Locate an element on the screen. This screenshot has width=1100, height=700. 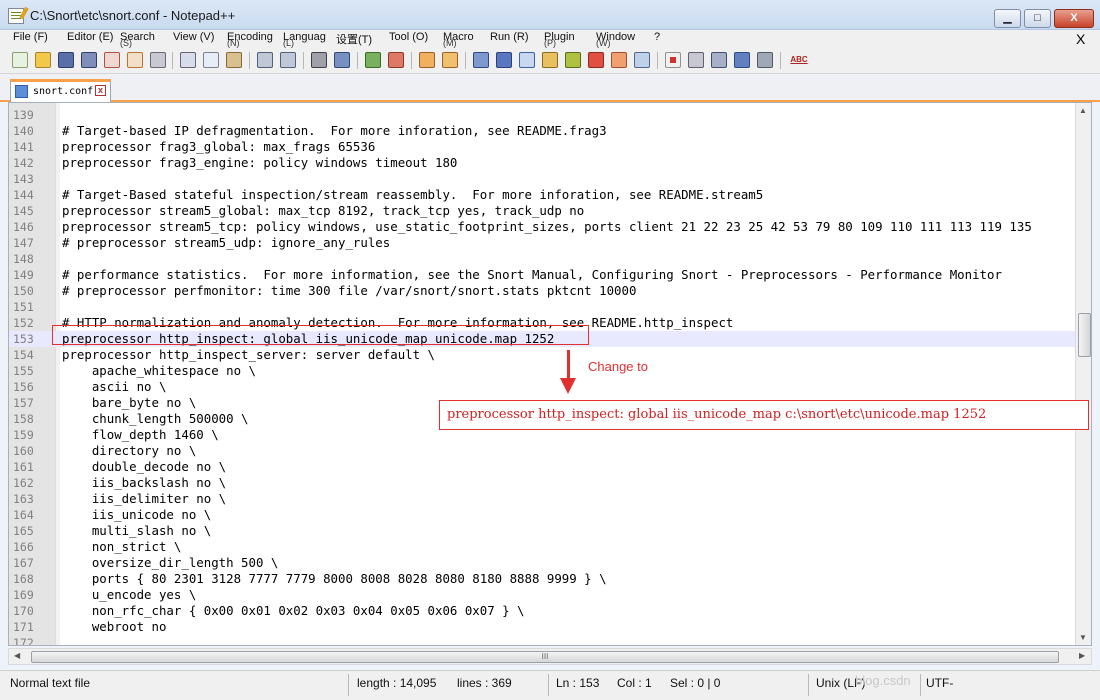
code-line: 164 iis_unicode no \ is located at coordinates (542, 515).